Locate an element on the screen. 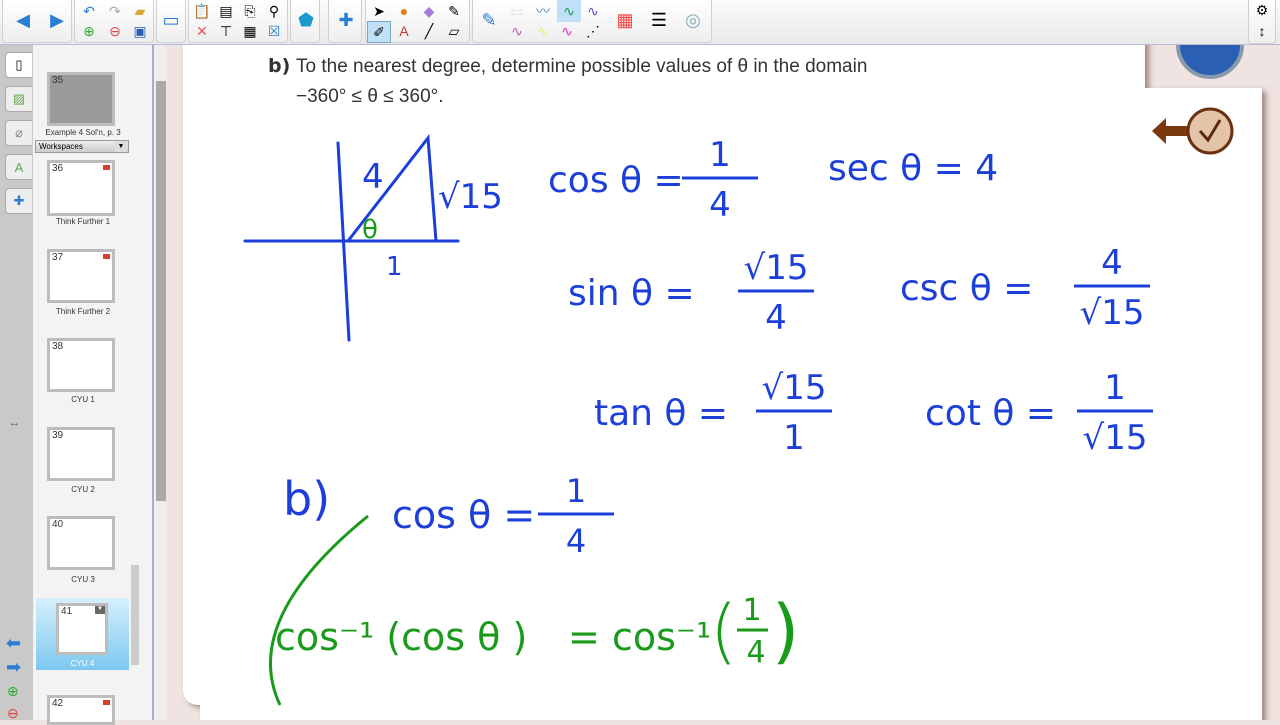 The image size is (1280, 725). tools-group: ➤ ● ◆ ✎ ✐ A ╱ ▱ is located at coordinates (417, 21).